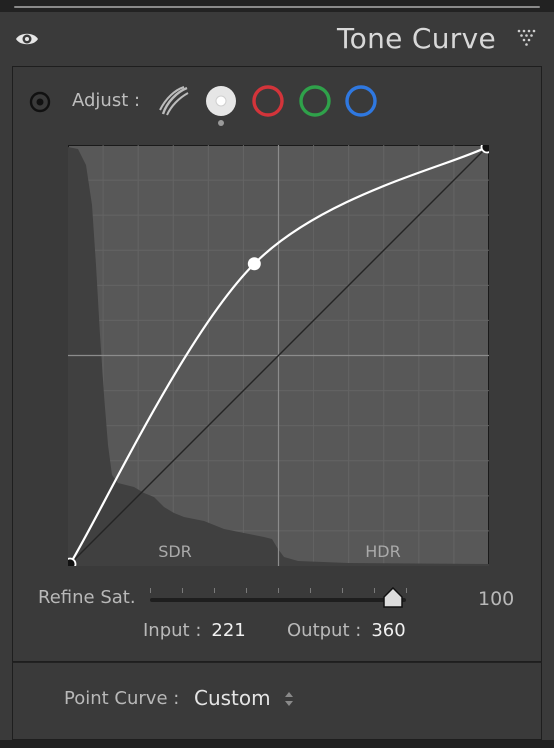 Image resolution: width=554 pixels, height=748 pixels. What do you see at coordinates (277, 744) in the screenshot?
I see `panel-bottom-edge` at bounding box center [277, 744].